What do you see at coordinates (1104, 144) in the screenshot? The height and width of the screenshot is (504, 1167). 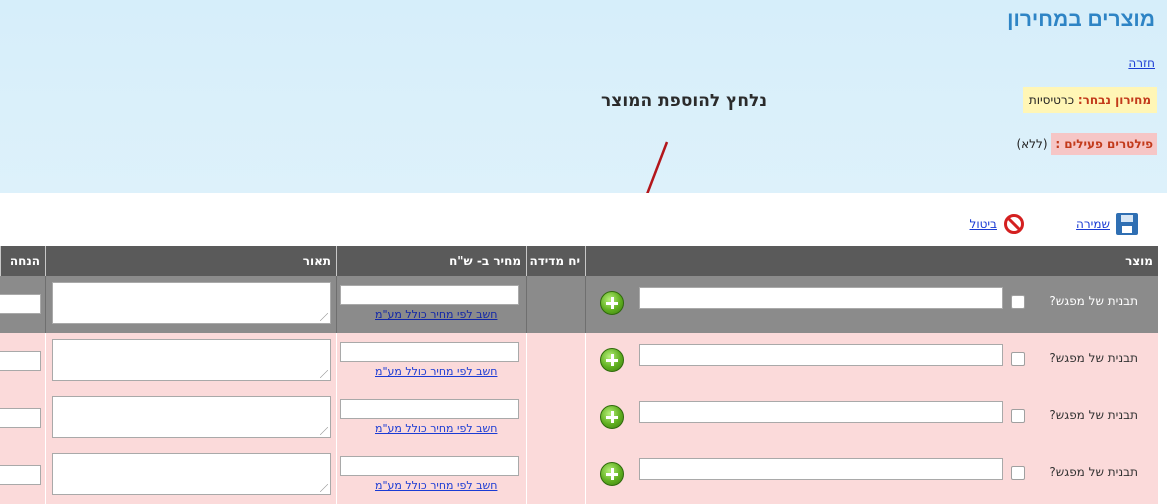 I see `filters-label: פילטרים פעילים :` at bounding box center [1104, 144].